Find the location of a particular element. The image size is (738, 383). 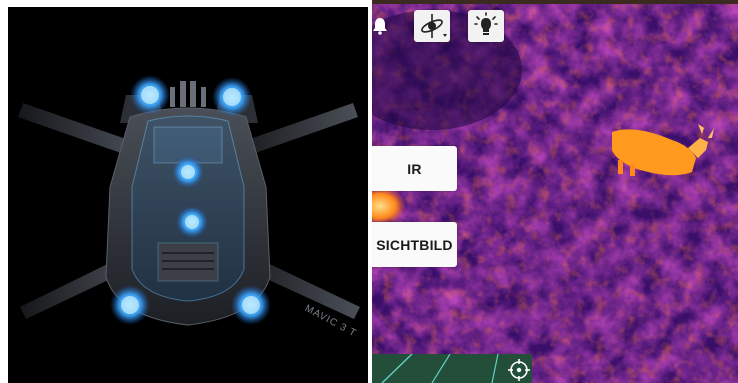

crosshair-button is located at coordinates (519, 370).